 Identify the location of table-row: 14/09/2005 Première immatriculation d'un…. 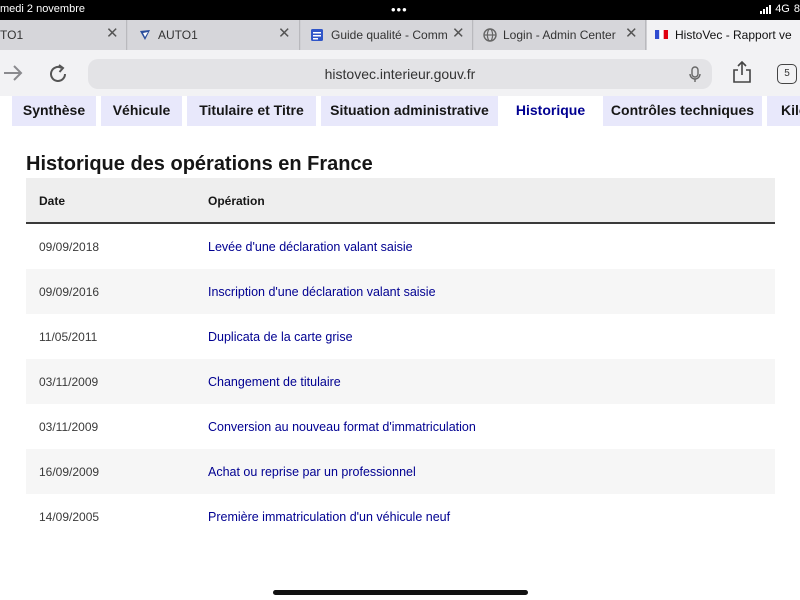
(400, 516).